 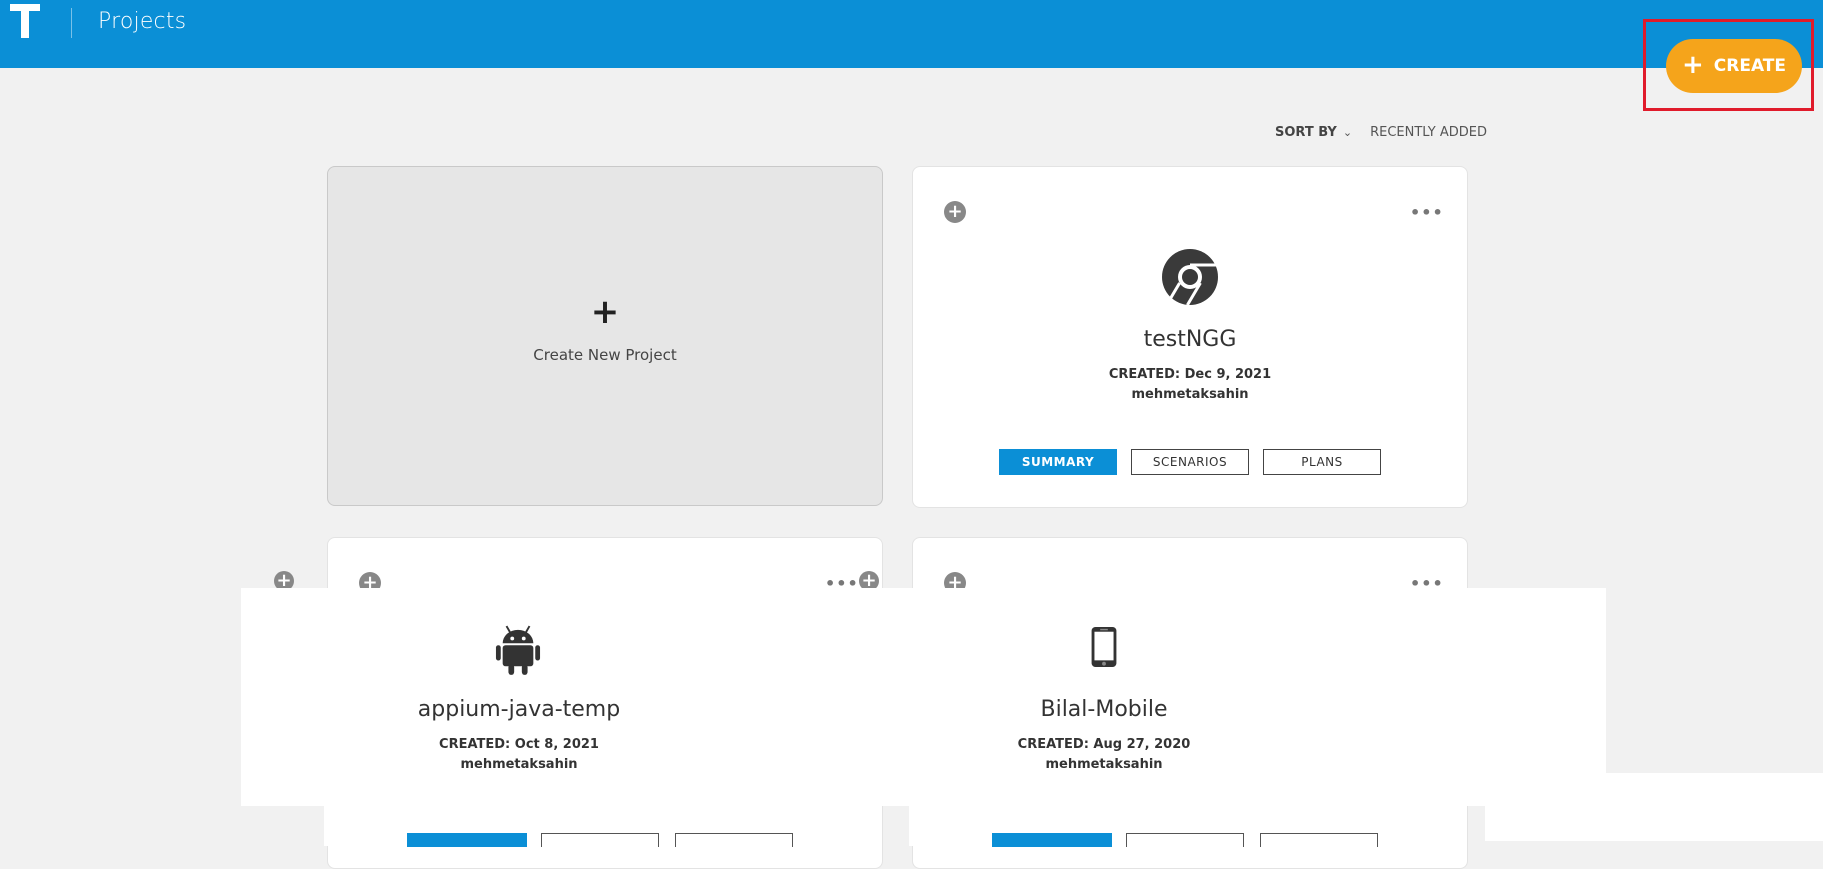 I want to click on android-icon, so click(x=518, y=650).